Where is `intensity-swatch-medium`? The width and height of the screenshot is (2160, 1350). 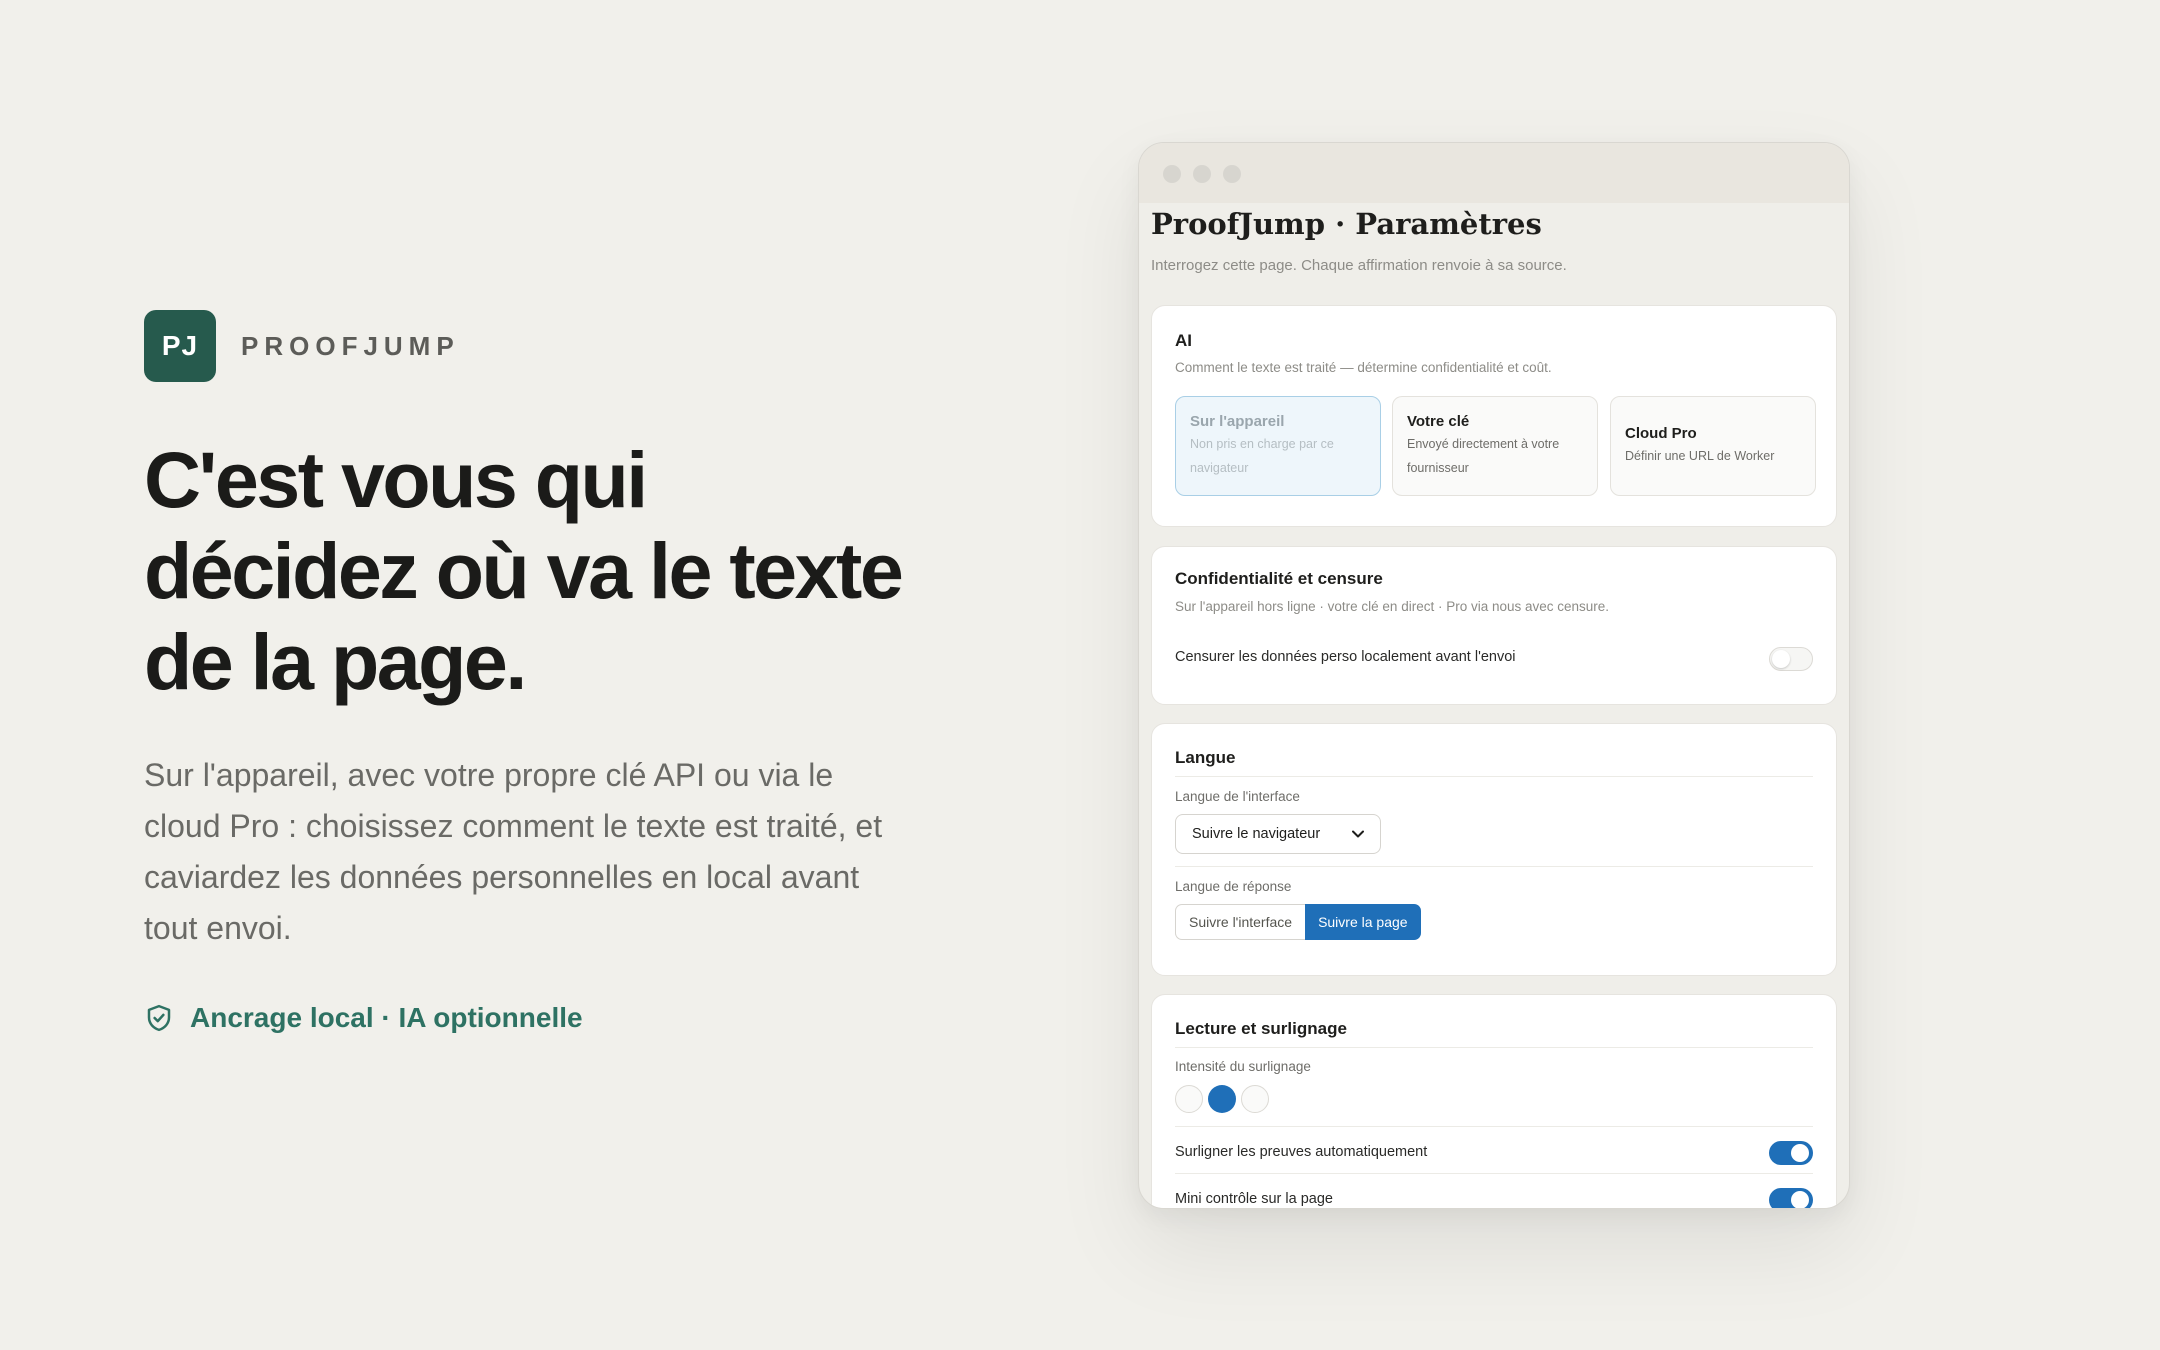
intensity-swatch-medium is located at coordinates (1222, 1099).